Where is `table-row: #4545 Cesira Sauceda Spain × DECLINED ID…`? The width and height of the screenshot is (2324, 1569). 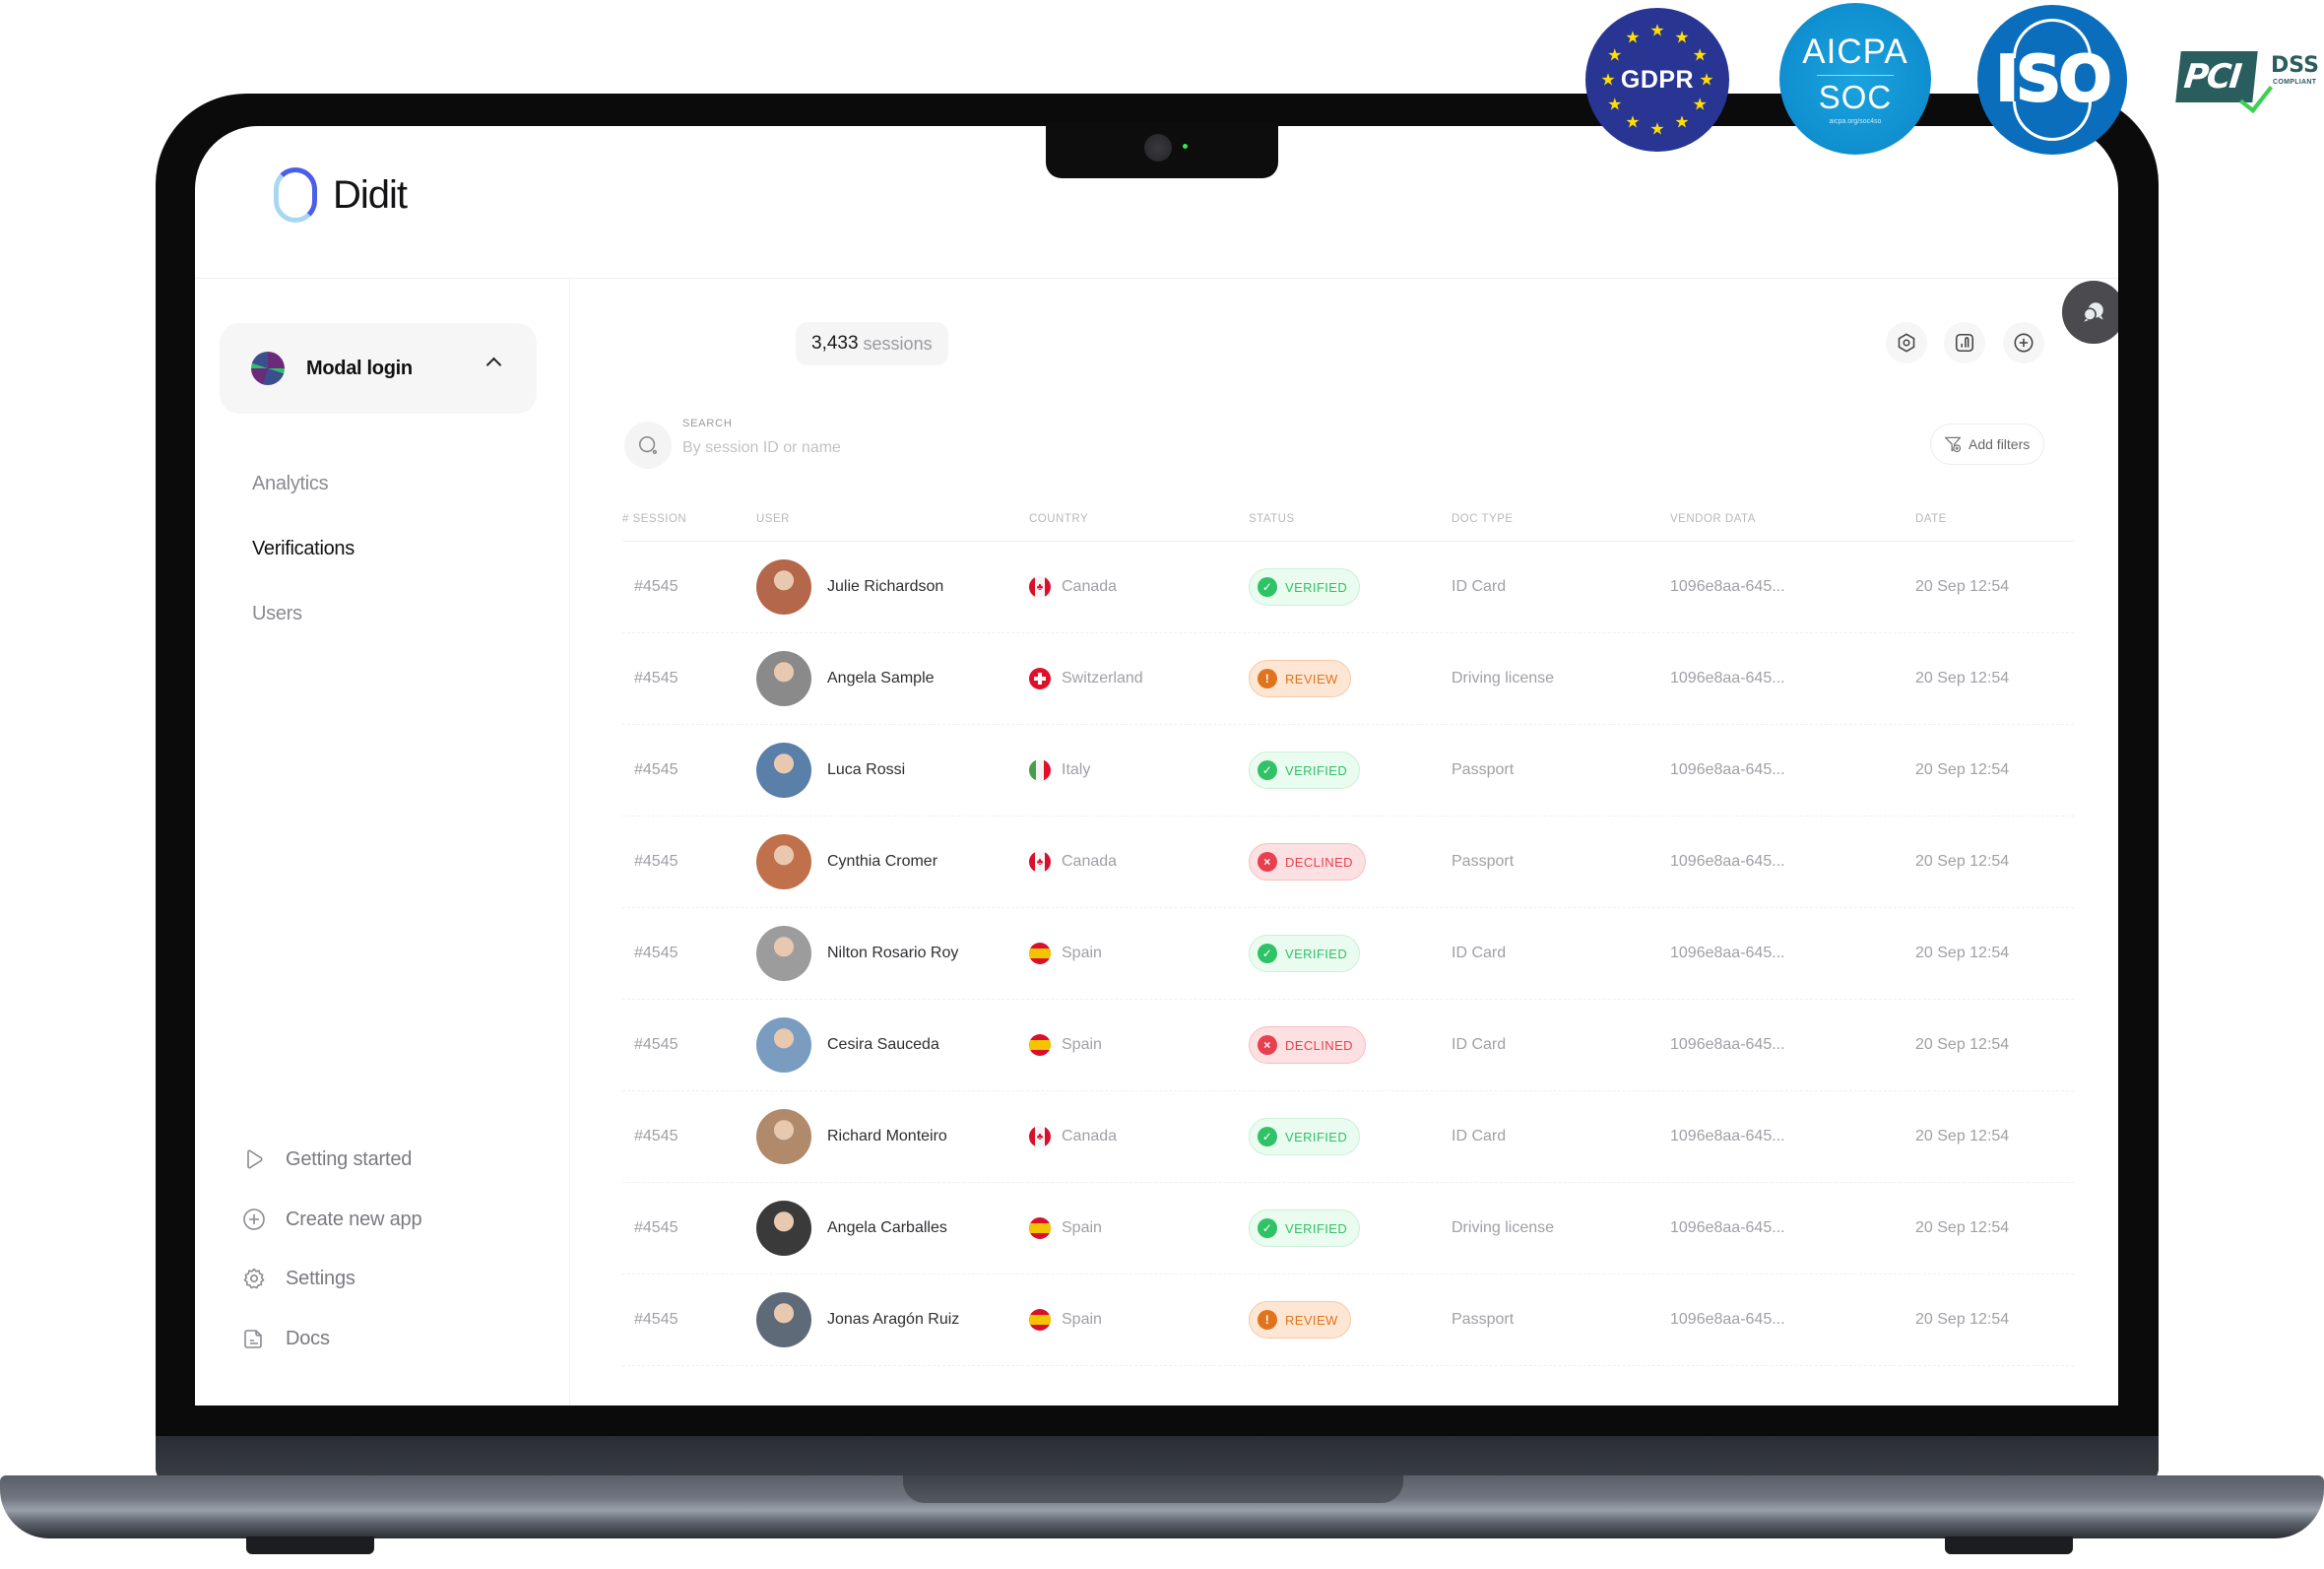
table-row: #4545 Cesira Sauceda Spain × DECLINED ID… is located at coordinates (1348, 1045).